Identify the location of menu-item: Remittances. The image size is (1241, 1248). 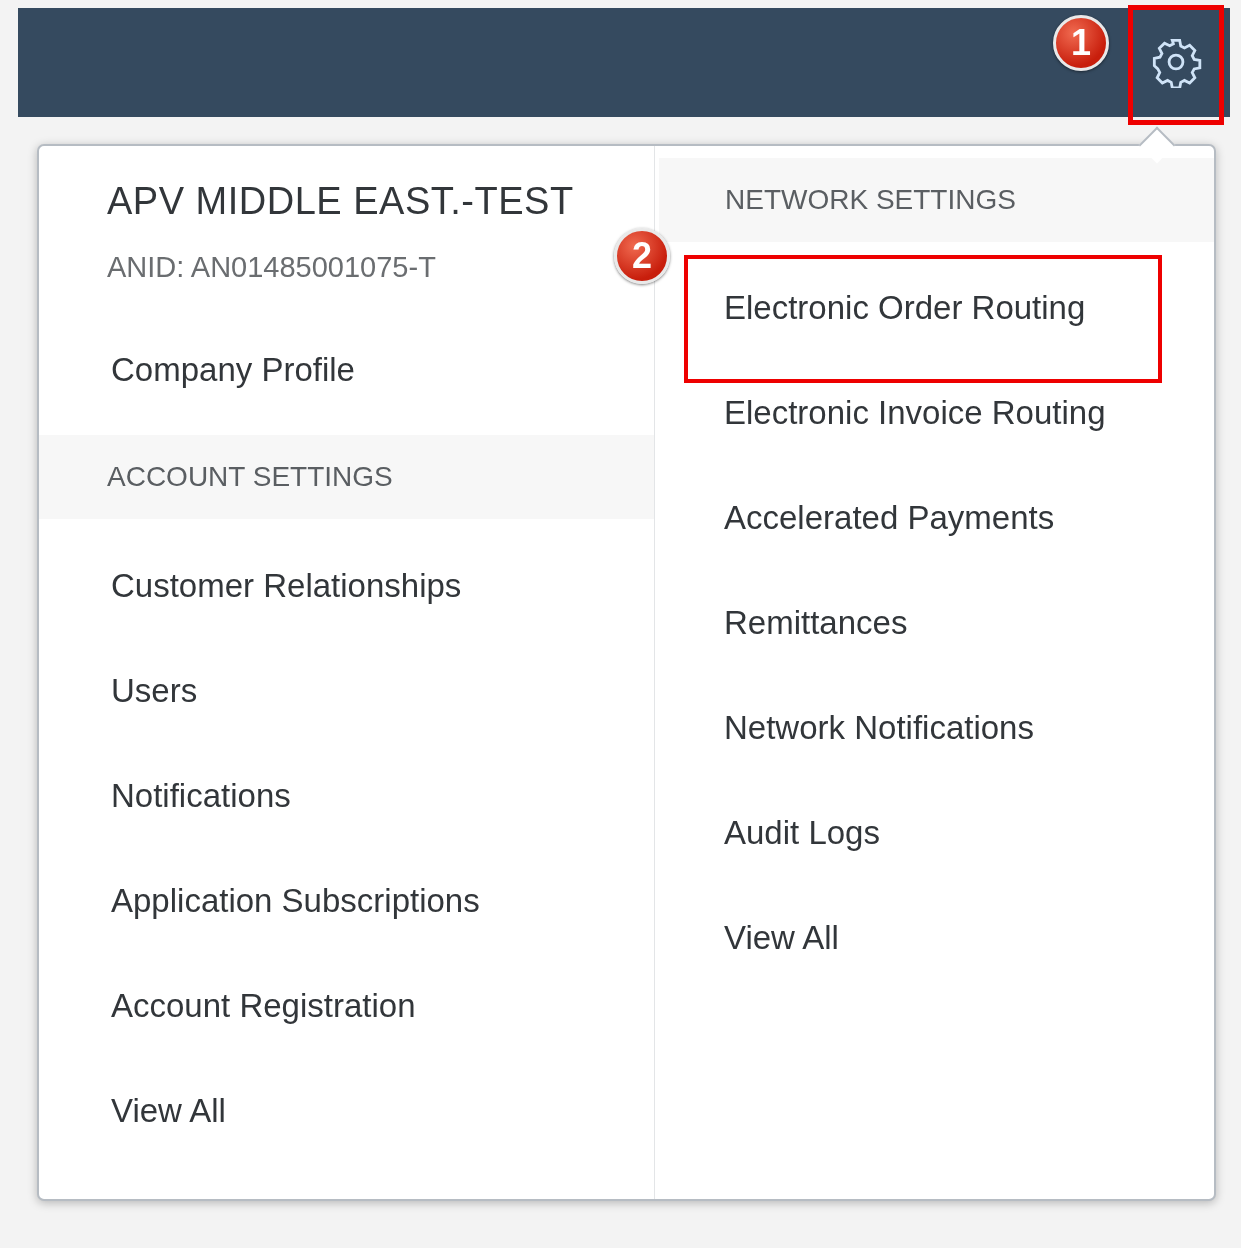
(923, 622).